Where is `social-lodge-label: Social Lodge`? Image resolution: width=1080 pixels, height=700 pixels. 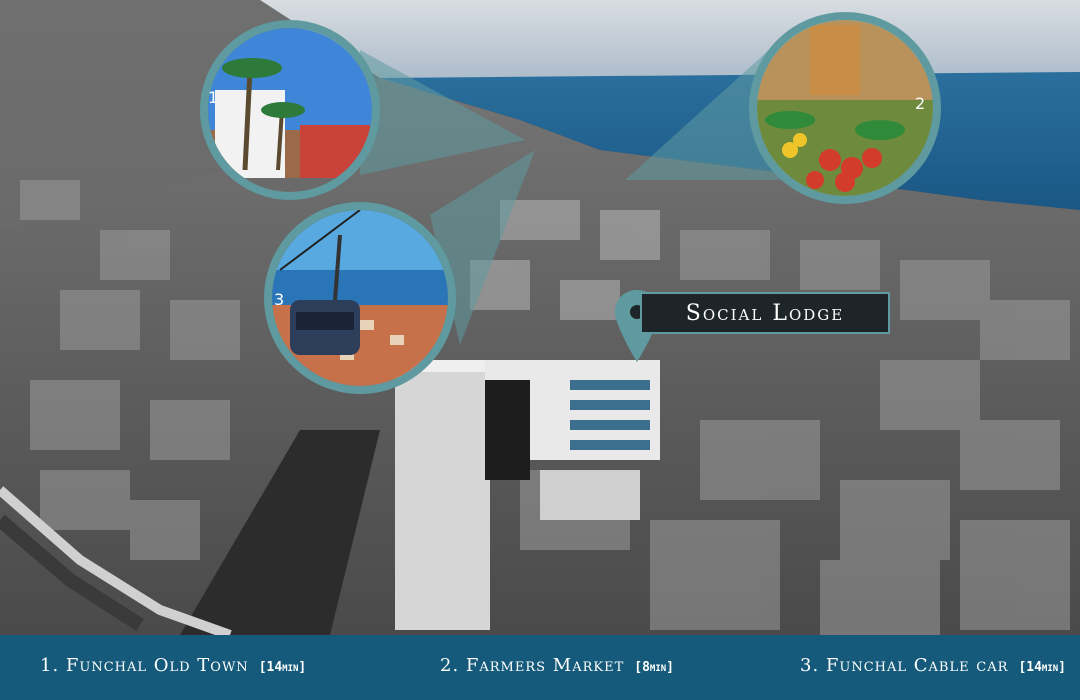 social-lodge-label: Social Lodge is located at coordinates (765, 313).